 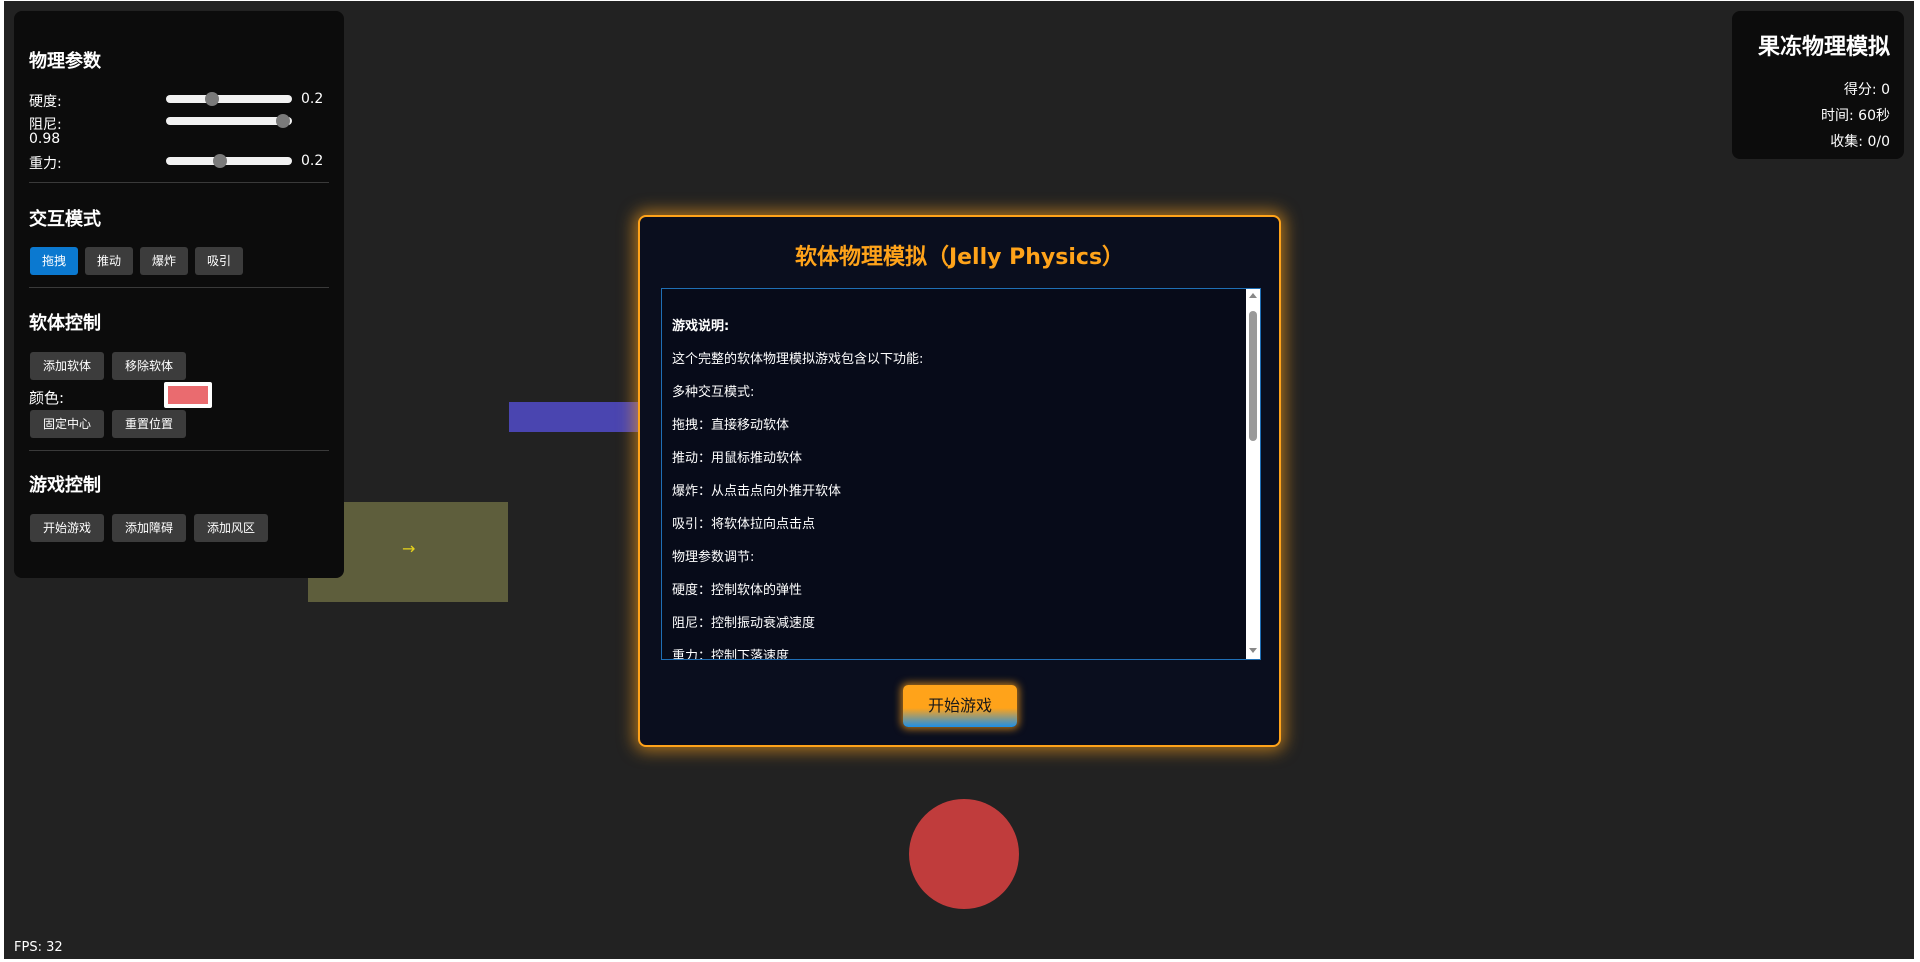 What do you see at coordinates (229, 121) in the screenshot?
I see `damping-slider` at bounding box center [229, 121].